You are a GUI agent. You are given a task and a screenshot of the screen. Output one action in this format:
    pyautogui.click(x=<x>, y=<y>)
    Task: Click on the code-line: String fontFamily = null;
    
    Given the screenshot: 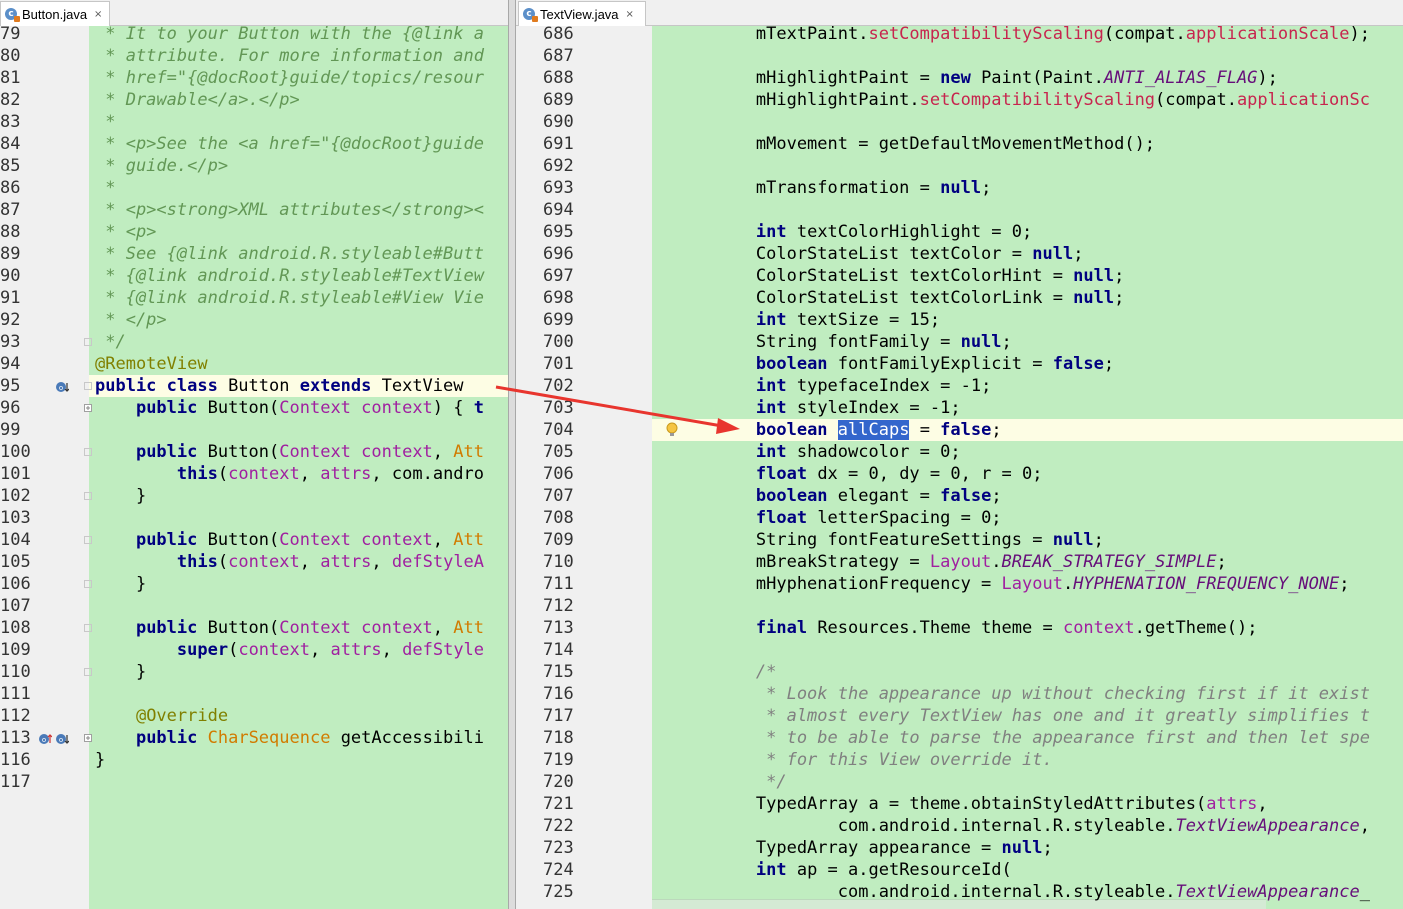 What is the action you would take?
    pyautogui.click(x=843, y=342)
    